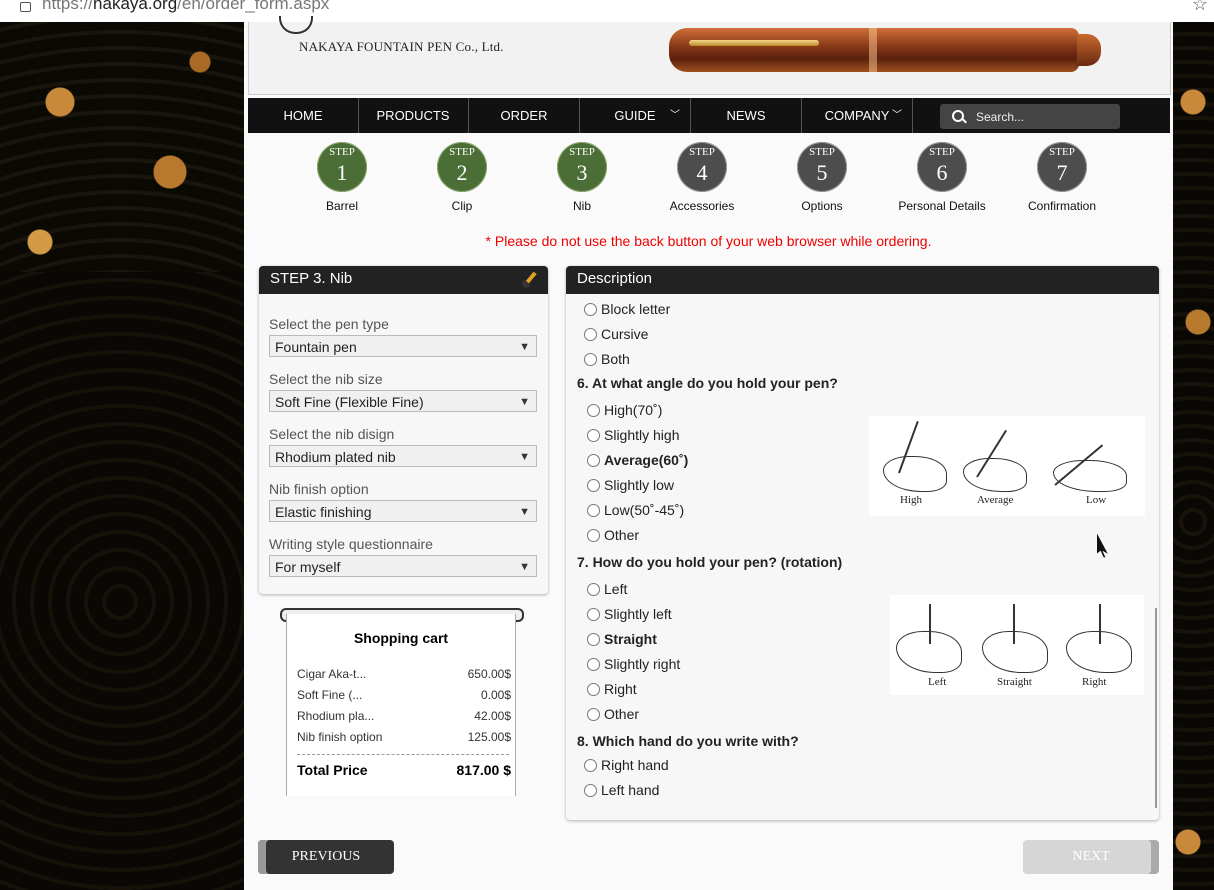  Describe the element at coordinates (607, 11) in the screenshot. I see `browser-url-bar: https://nakaya.org/en/order_form.aspx ☆` at that location.